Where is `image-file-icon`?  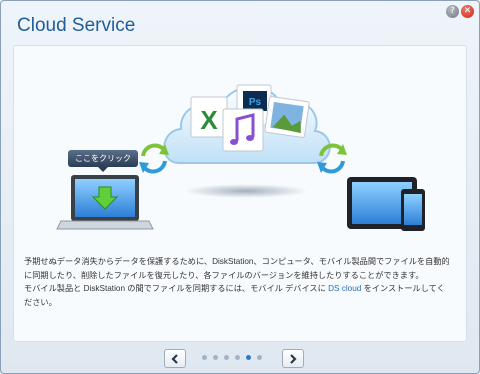
image-file-icon is located at coordinates (287, 117).